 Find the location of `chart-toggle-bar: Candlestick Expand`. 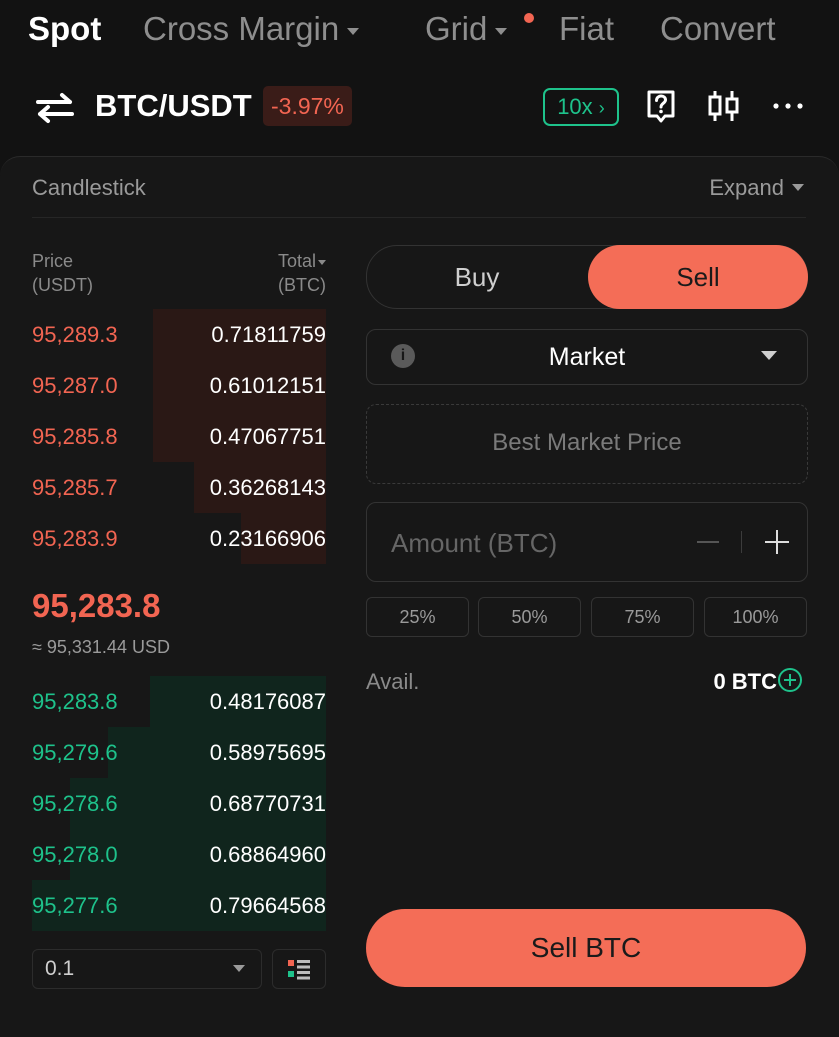

chart-toggle-bar: Candlestick Expand is located at coordinates (419, 196).